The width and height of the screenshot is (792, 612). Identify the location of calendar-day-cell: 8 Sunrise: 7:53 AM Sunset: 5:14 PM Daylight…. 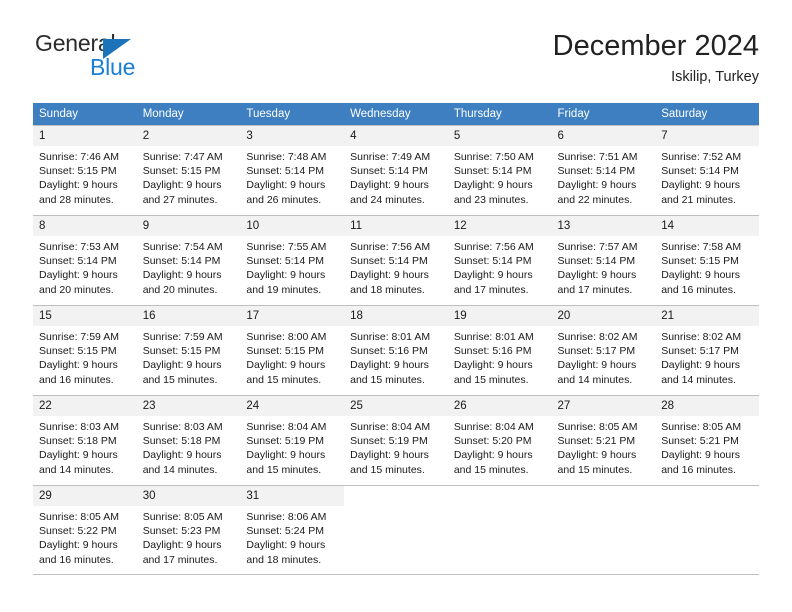
(85, 260).